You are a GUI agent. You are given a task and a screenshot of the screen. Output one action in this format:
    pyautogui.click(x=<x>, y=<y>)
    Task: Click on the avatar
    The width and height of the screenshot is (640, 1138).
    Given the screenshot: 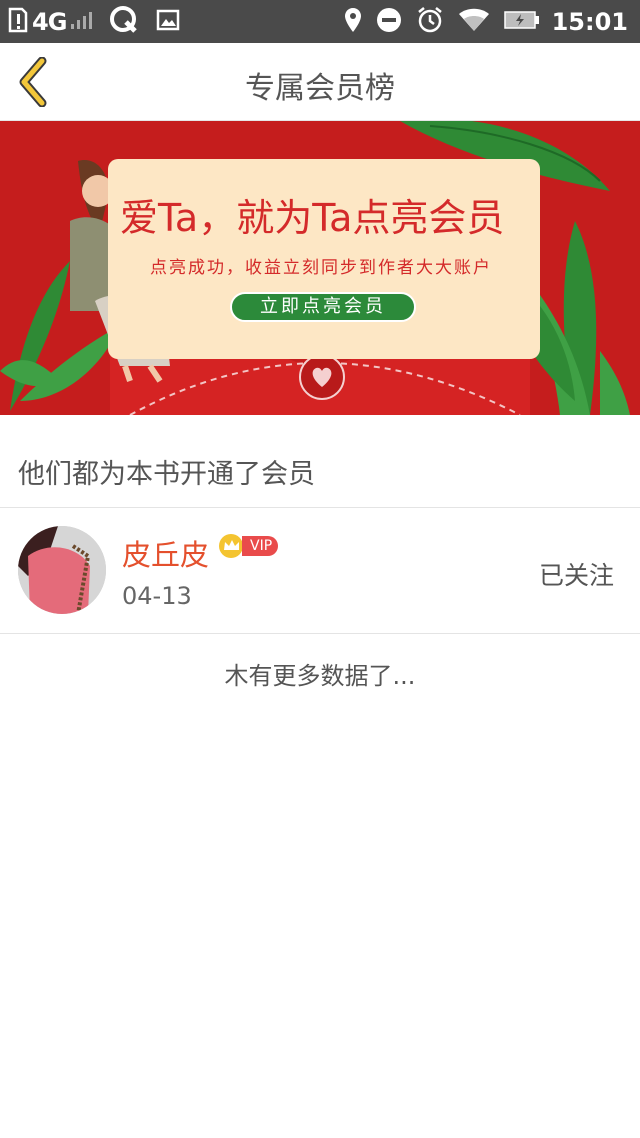 What is the action you would take?
    pyautogui.click(x=62, y=570)
    